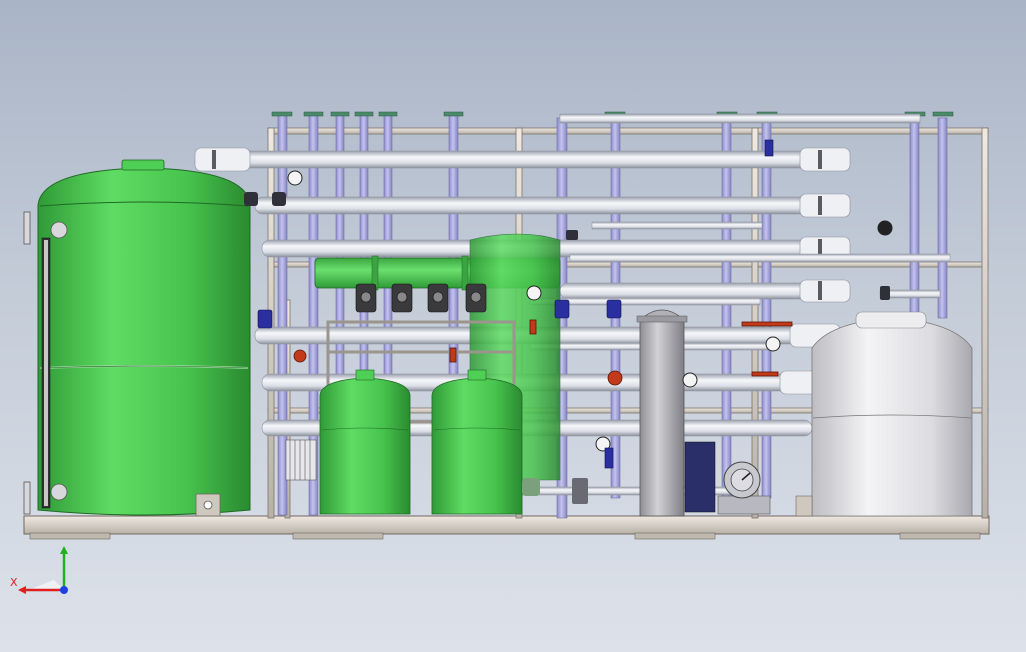 Image resolution: width=1026 pixels, height=652 pixels. Describe the element at coordinates (506, 527) in the screenshot. I see `skid-base` at that location.